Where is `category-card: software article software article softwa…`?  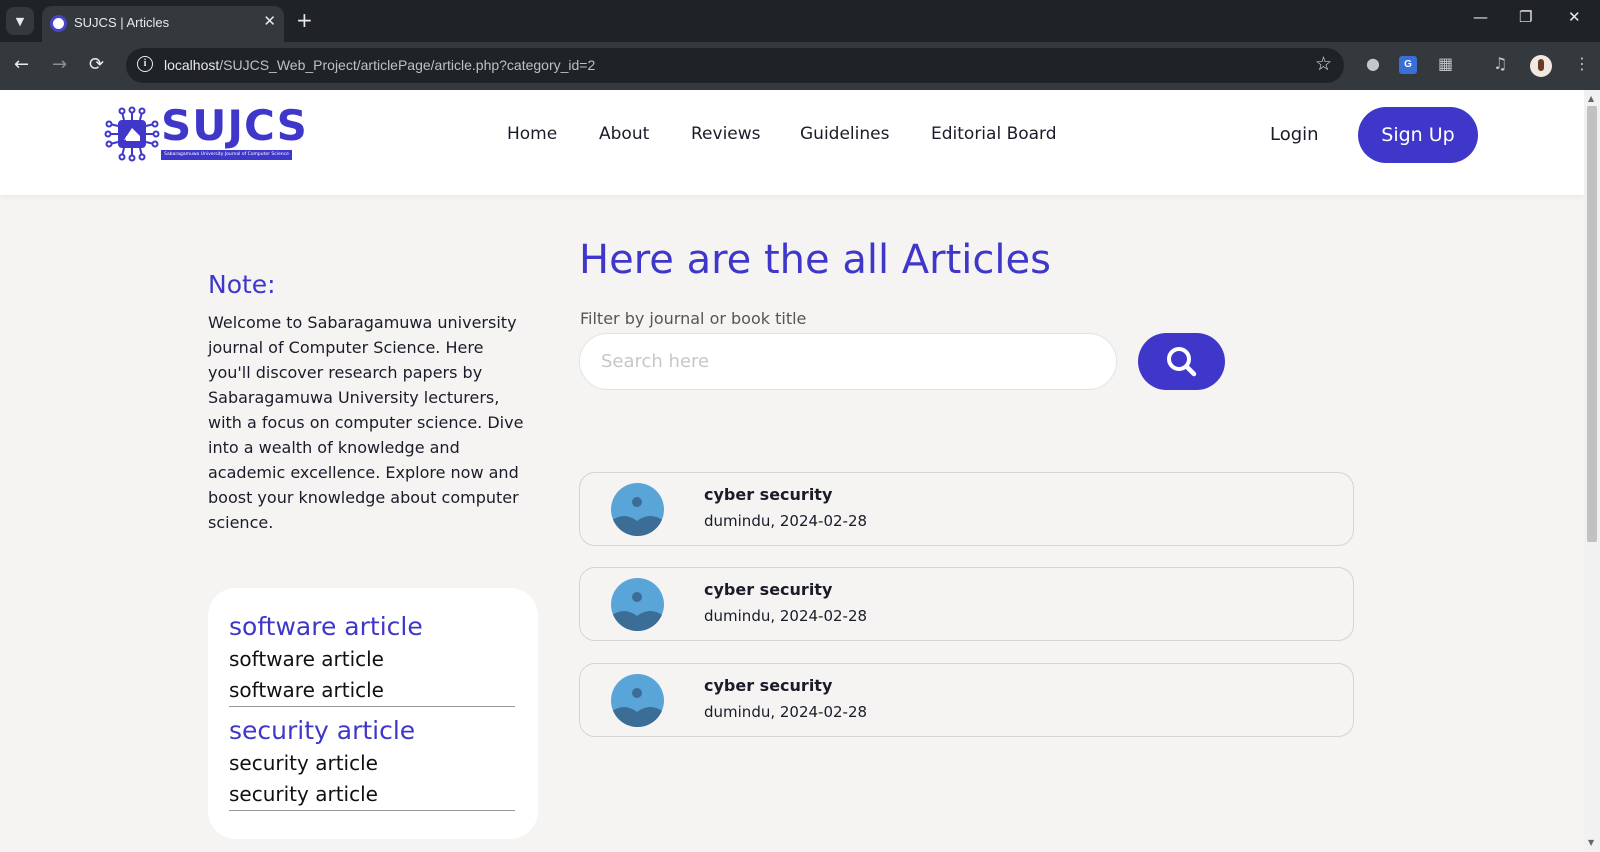
category-card: software article software article softwa… is located at coordinates (373, 713).